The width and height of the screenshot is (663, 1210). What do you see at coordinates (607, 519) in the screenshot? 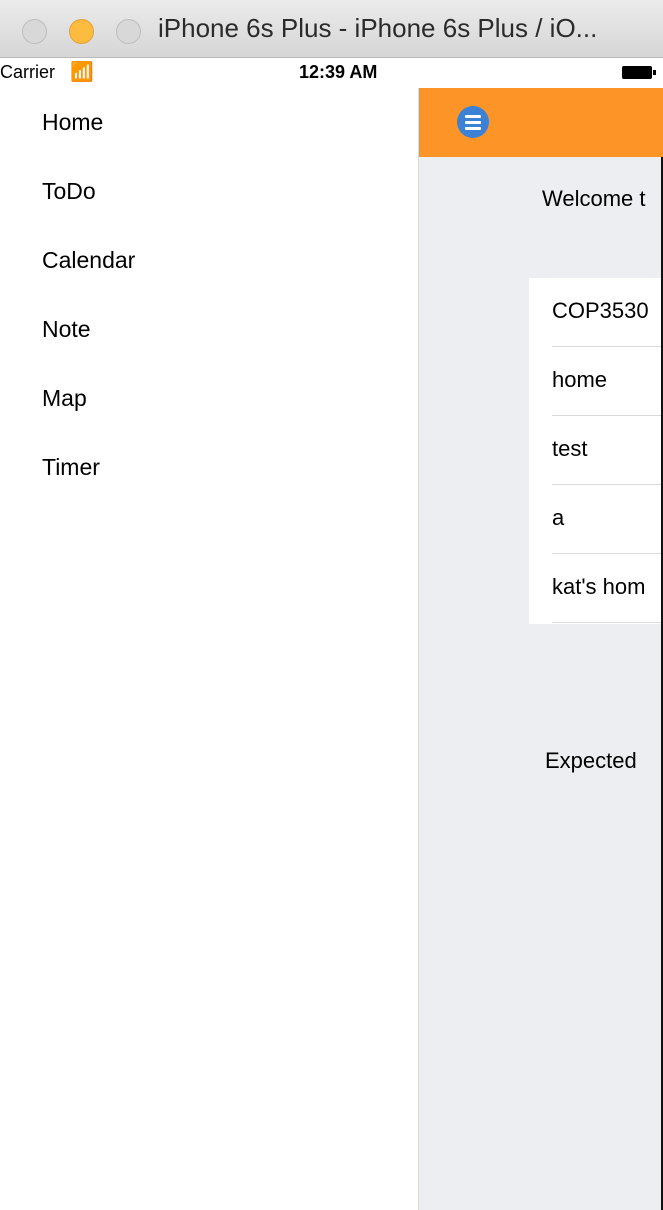
I see `list-item: a` at bounding box center [607, 519].